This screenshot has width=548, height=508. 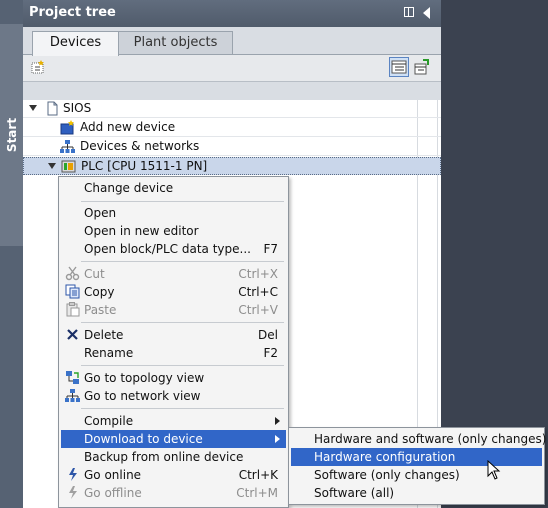 What do you see at coordinates (72, 12) in the screenshot?
I see `panel-title: Project tree` at bounding box center [72, 12].